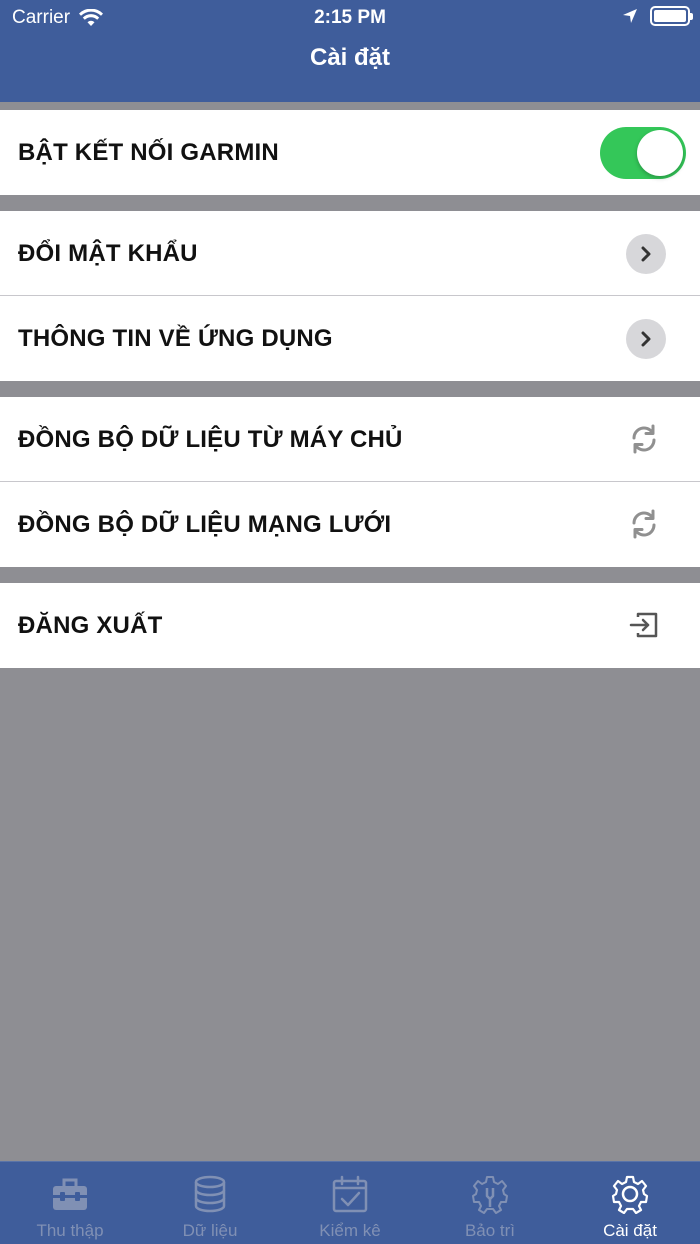  What do you see at coordinates (70, 1230) in the screenshot?
I see `tab-label: Thu thập` at bounding box center [70, 1230].